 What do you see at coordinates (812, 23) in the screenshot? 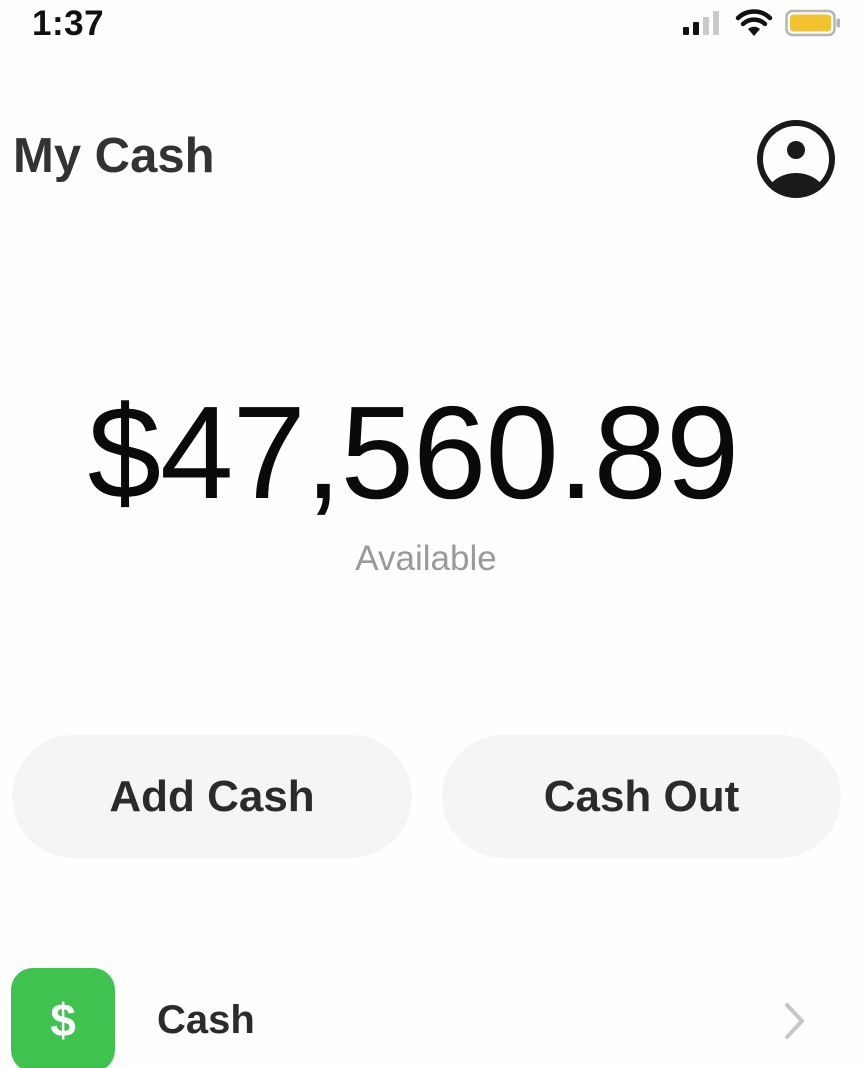
I see `battery-icon` at bounding box center [812, 23].